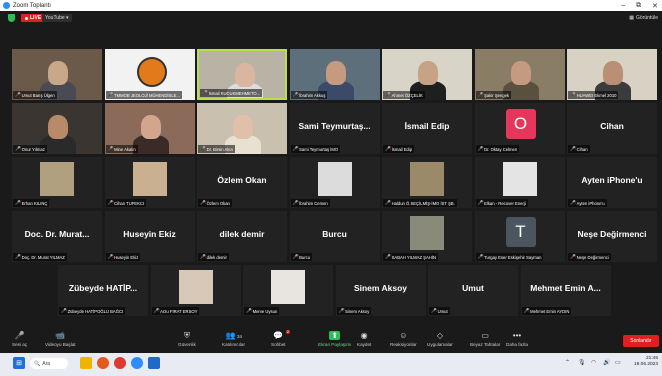  I want to click on windows-start-icon: ⊞, so click(19, 363).